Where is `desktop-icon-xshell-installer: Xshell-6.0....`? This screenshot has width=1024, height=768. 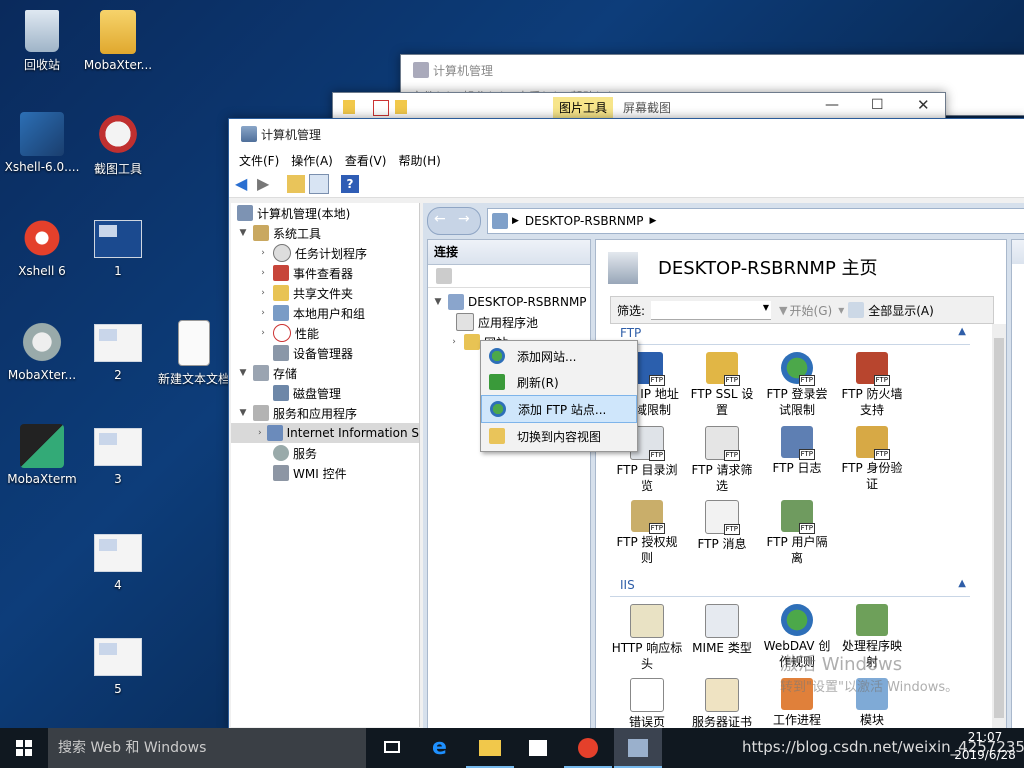
desktop-icon-xshell-installer: Xshell-6.0.... is located at coordinates (42, 143).